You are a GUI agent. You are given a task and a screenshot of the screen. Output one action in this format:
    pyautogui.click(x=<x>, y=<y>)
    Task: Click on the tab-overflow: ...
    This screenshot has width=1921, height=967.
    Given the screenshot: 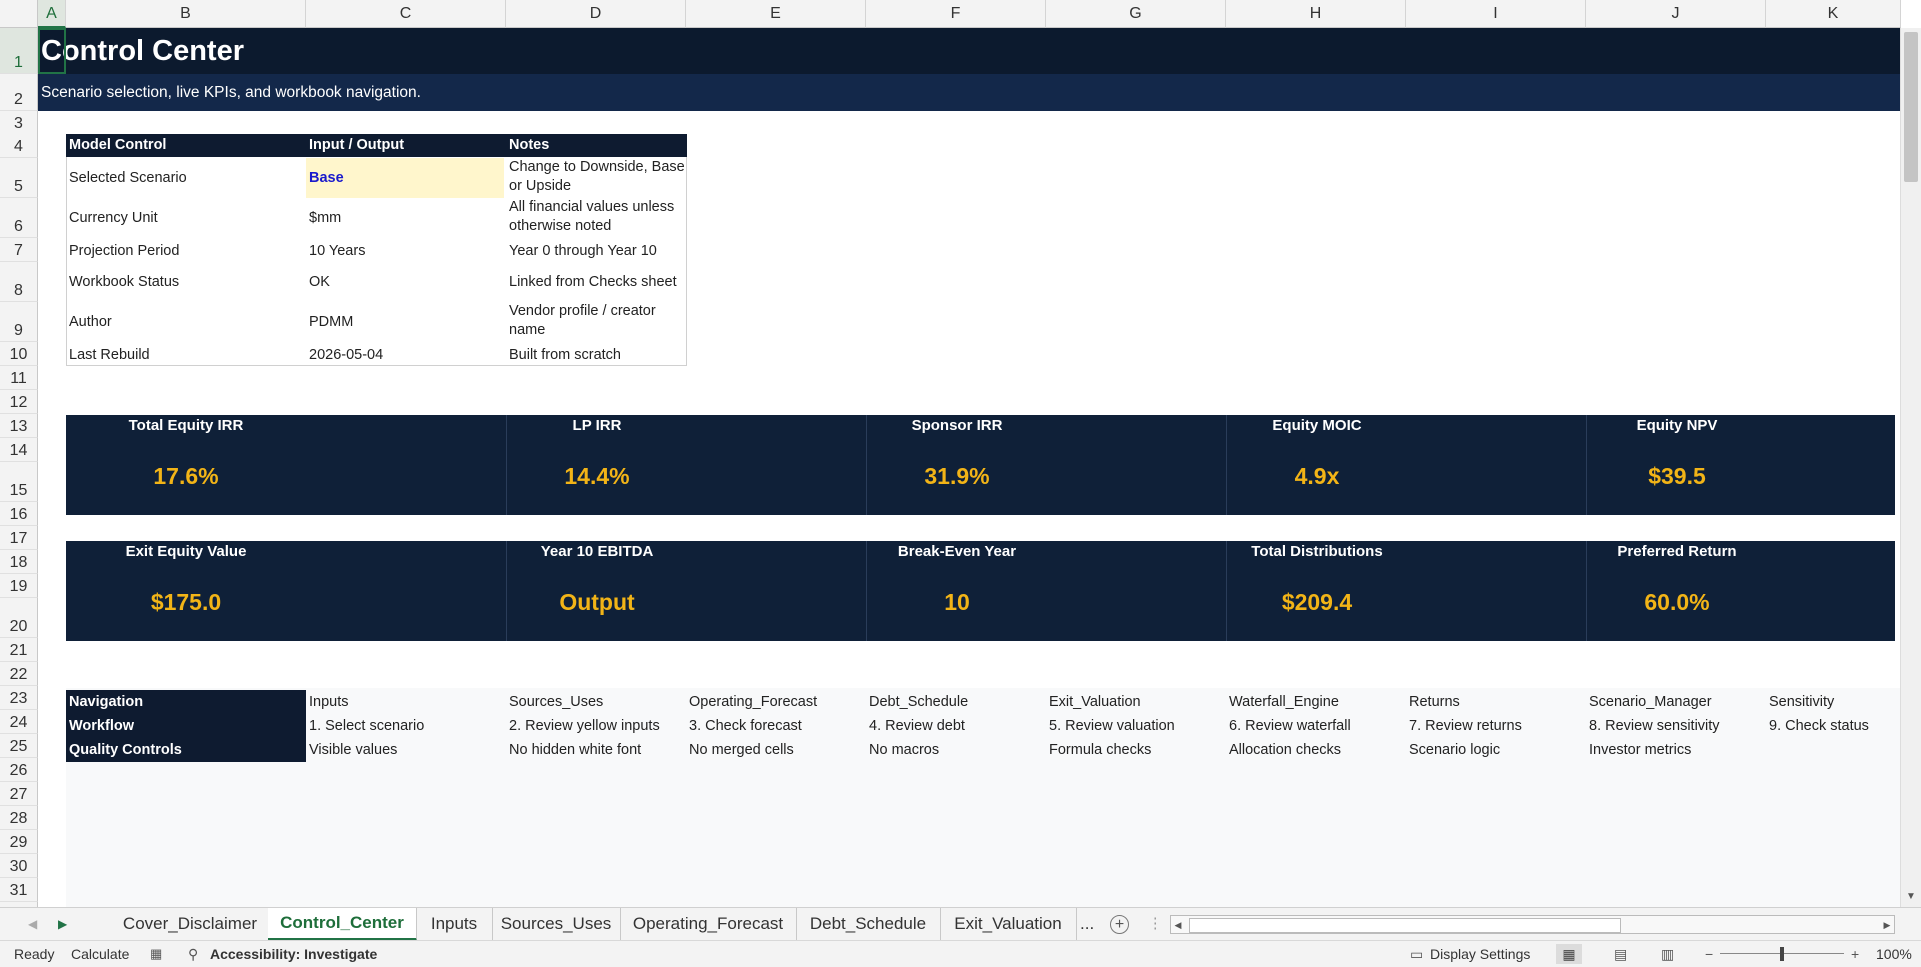 What is the action you would take?
    pyautogui.click(x=1087, y=924)
    